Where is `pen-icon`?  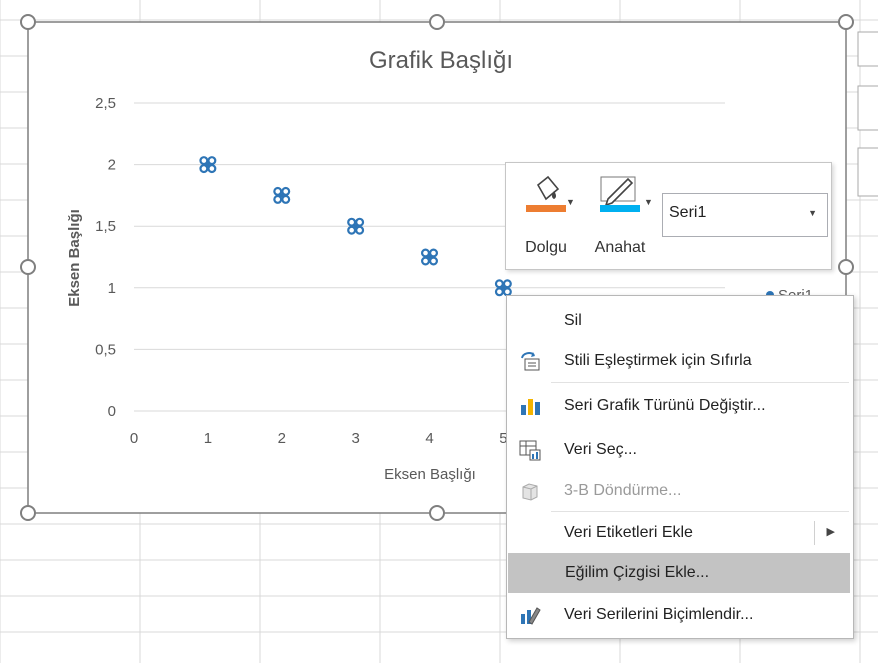 pen-icon is located at coordinates (620, 194).